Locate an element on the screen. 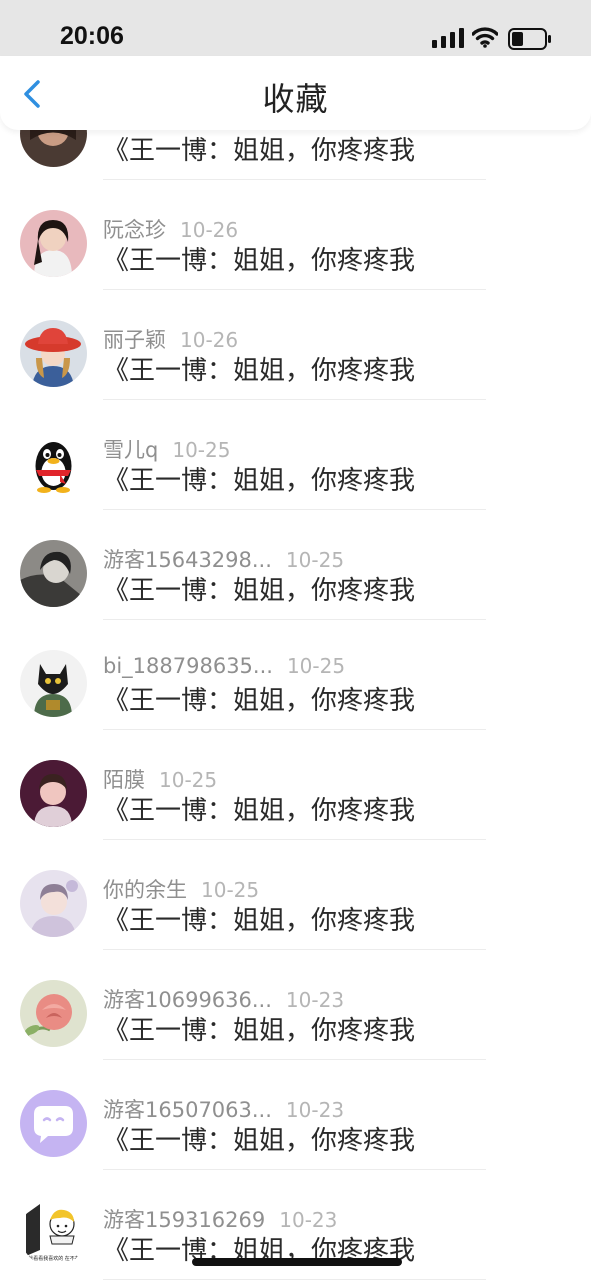 The width and height of the screenshot is (591, 1280). list-item: 游客15643298... 10-25 《王一博：姐姐，你疼疼我 is located at coordinates (295, 565).